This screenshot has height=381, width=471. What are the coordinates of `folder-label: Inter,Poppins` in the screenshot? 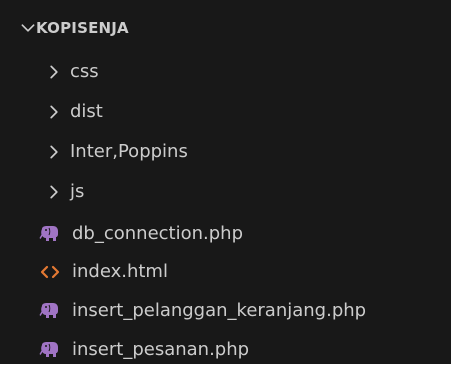 It's located at (129, 151).